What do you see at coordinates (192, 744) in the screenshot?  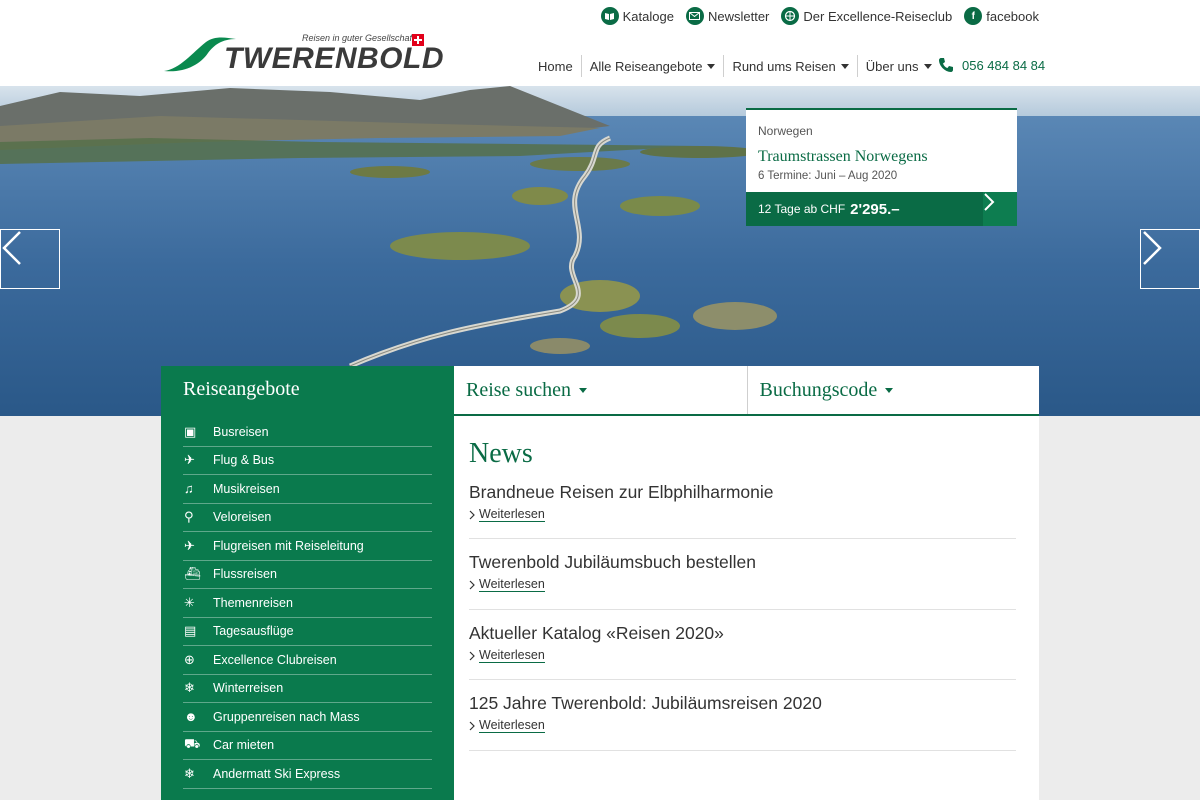 I see `car-icon: ⛟` at bounding box center [192, 744].